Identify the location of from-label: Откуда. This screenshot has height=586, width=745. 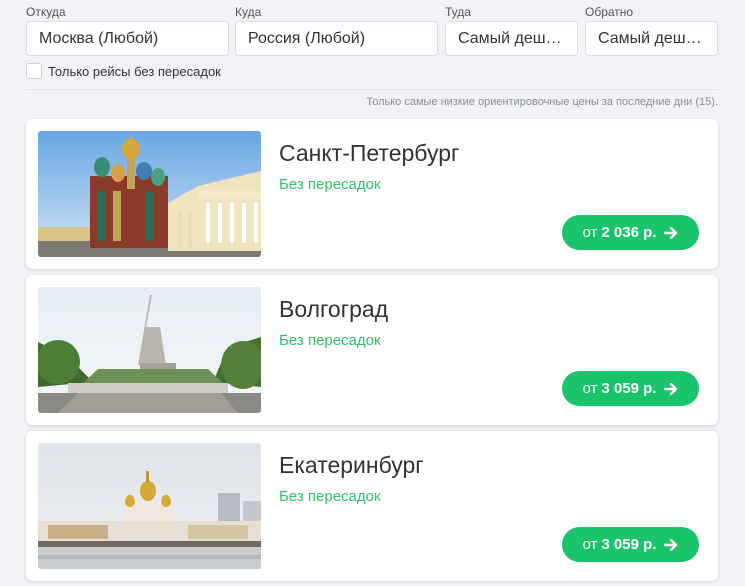
(46, 12).